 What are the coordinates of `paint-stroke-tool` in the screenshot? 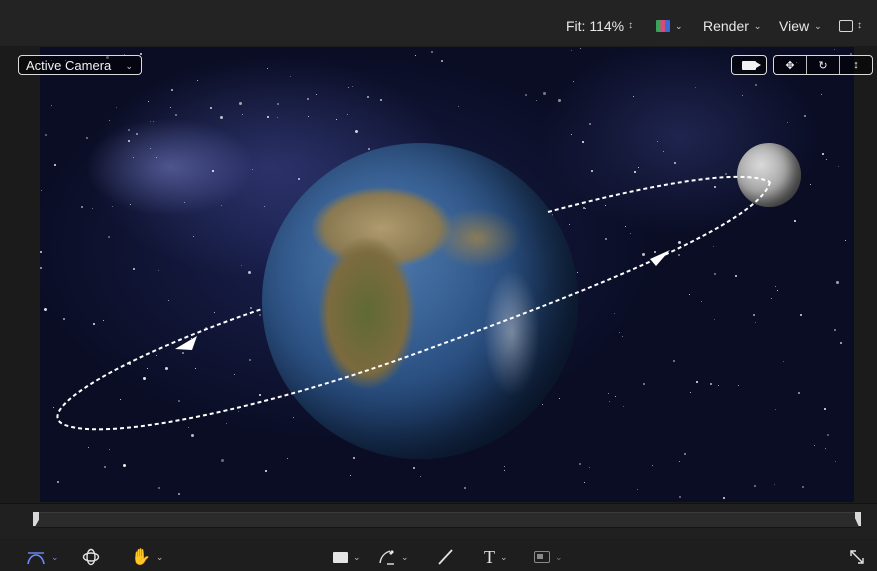 It's located at (445, 557).